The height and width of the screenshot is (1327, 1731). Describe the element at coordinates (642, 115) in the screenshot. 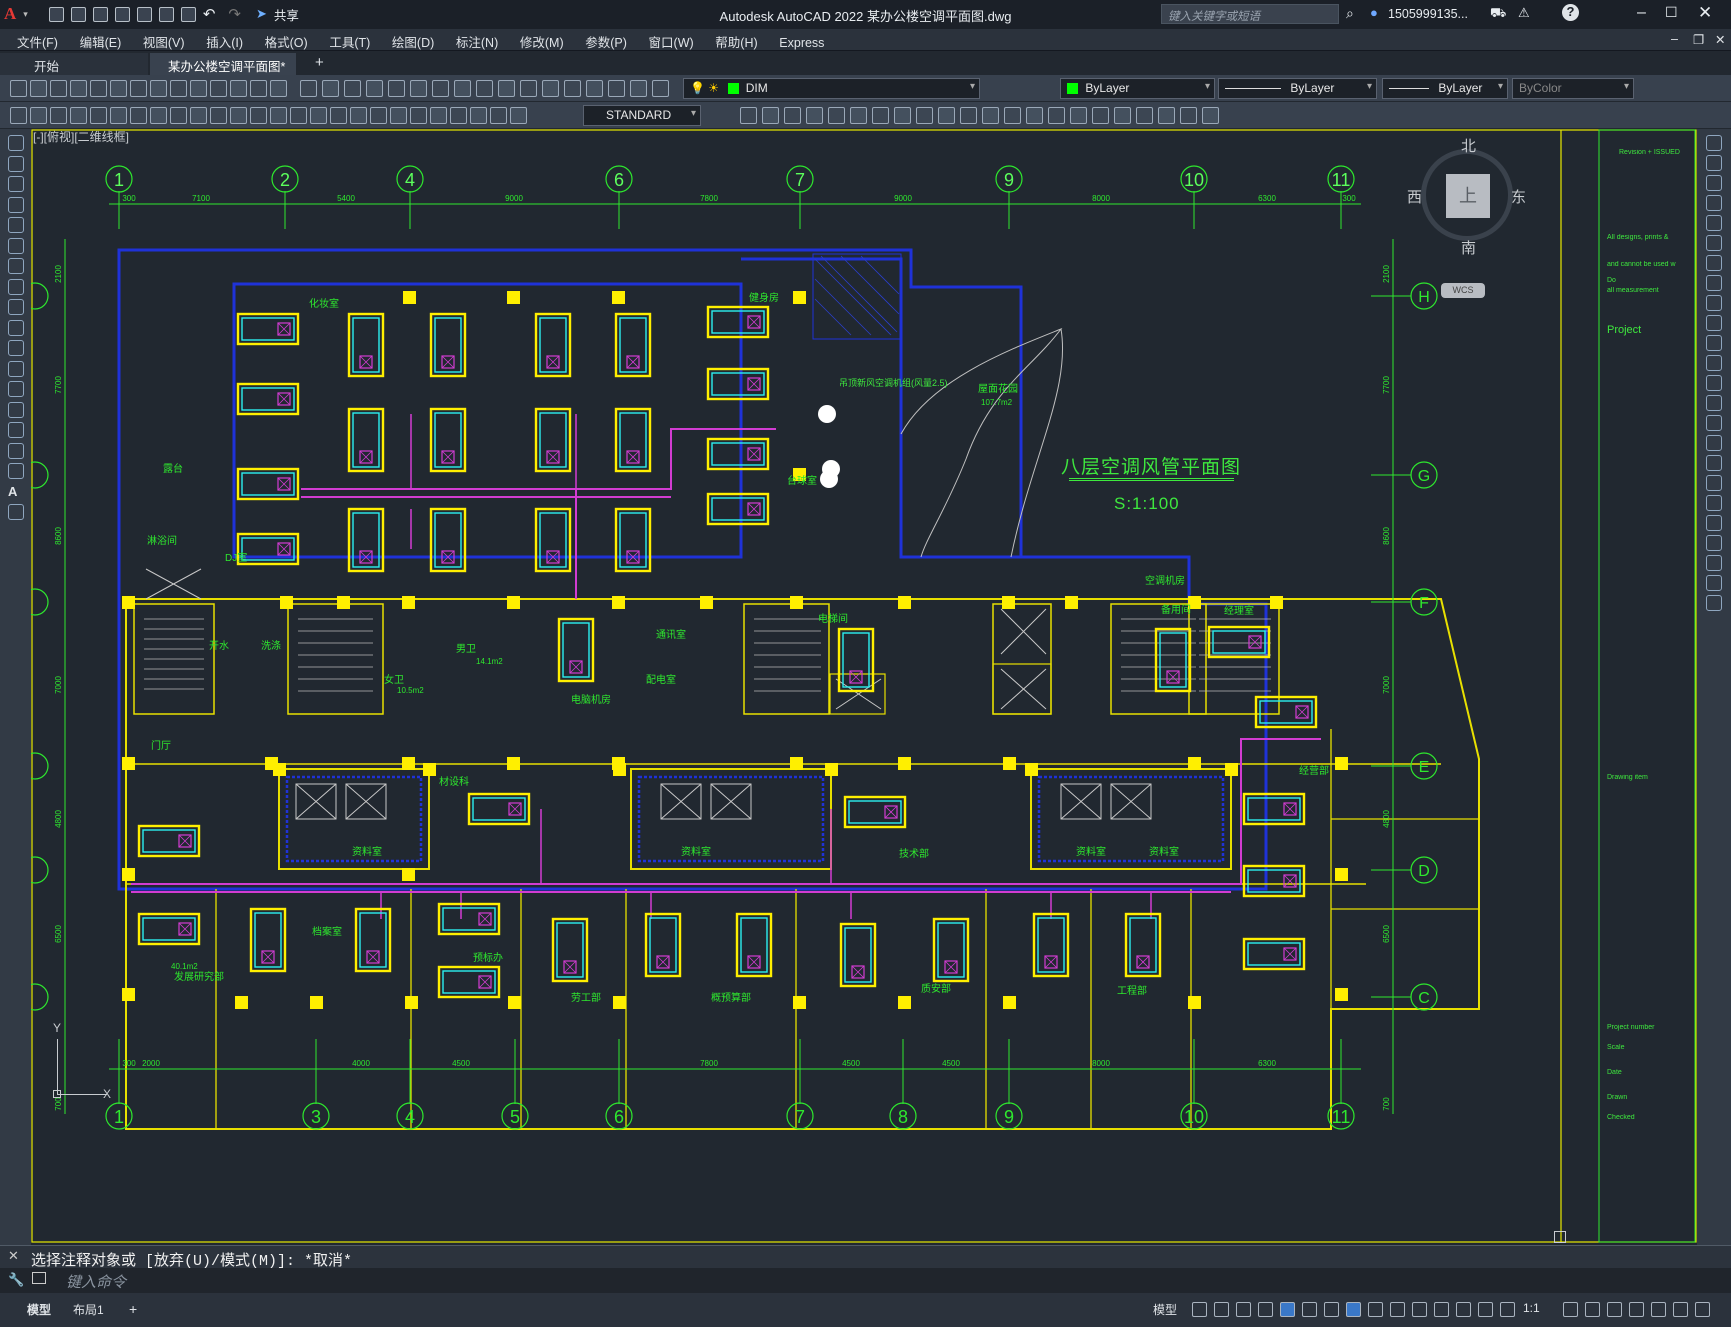

I see `dimstyle-dropdown: STANDARD` at that location.